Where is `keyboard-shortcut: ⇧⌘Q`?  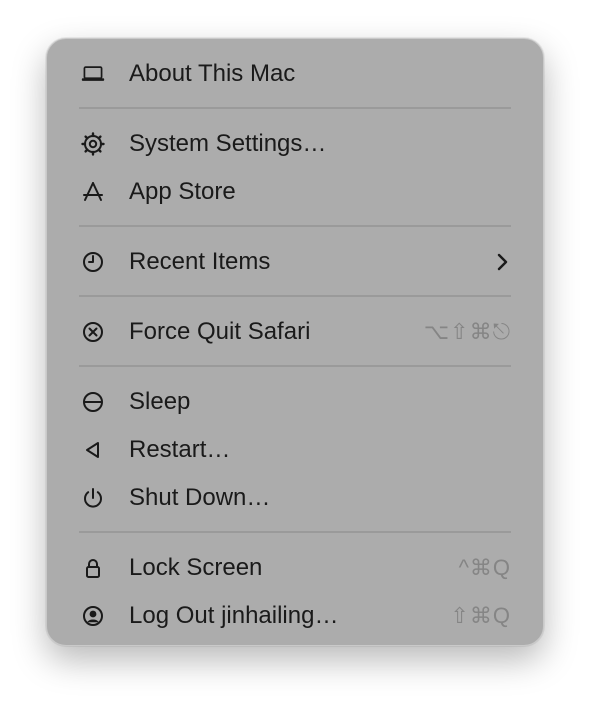
keyboard-shortcut: ⇧⌘Q is located at coordinates (480, 615).